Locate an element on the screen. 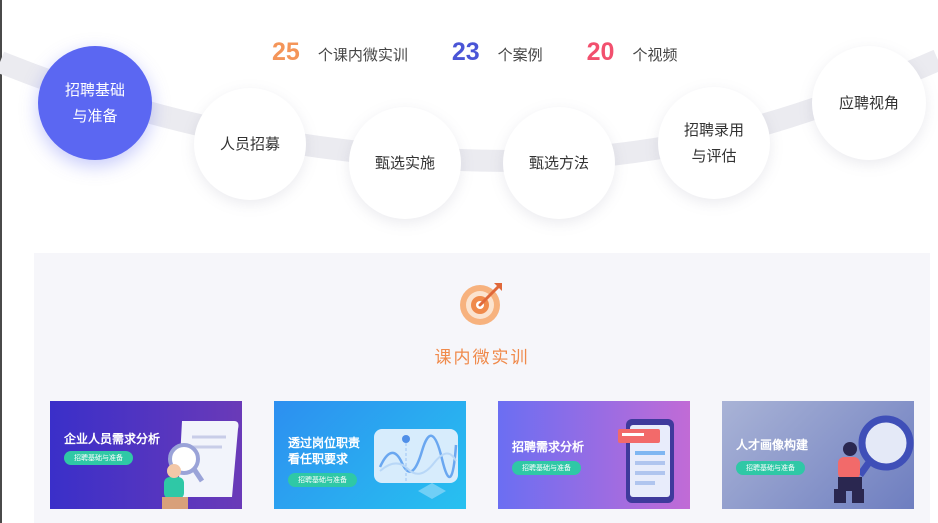 This screenshot has width=938, height=523. node-label: 招聘录用 is located at coordinates (713, 130).